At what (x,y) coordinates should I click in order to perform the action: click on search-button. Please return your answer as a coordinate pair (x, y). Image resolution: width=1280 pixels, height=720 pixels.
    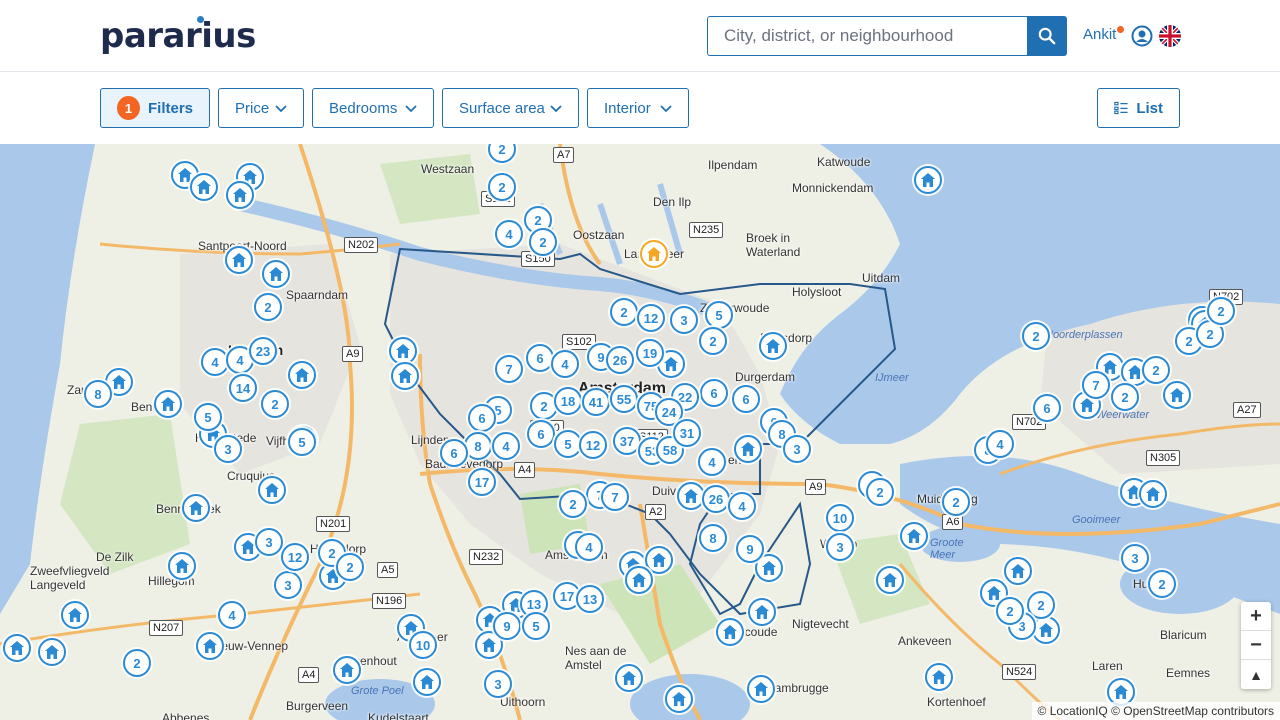
    Looking at the image, I should click on (1047, 36).